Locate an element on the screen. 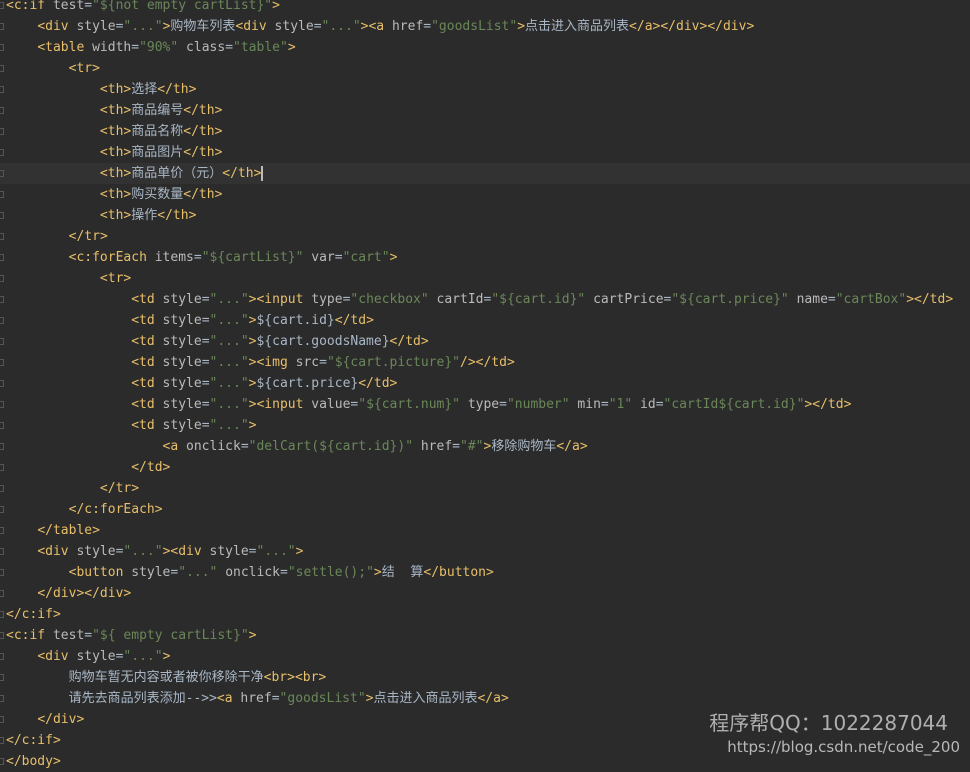  code-text: <th>选择</th> is located at coordinates (148, 89).